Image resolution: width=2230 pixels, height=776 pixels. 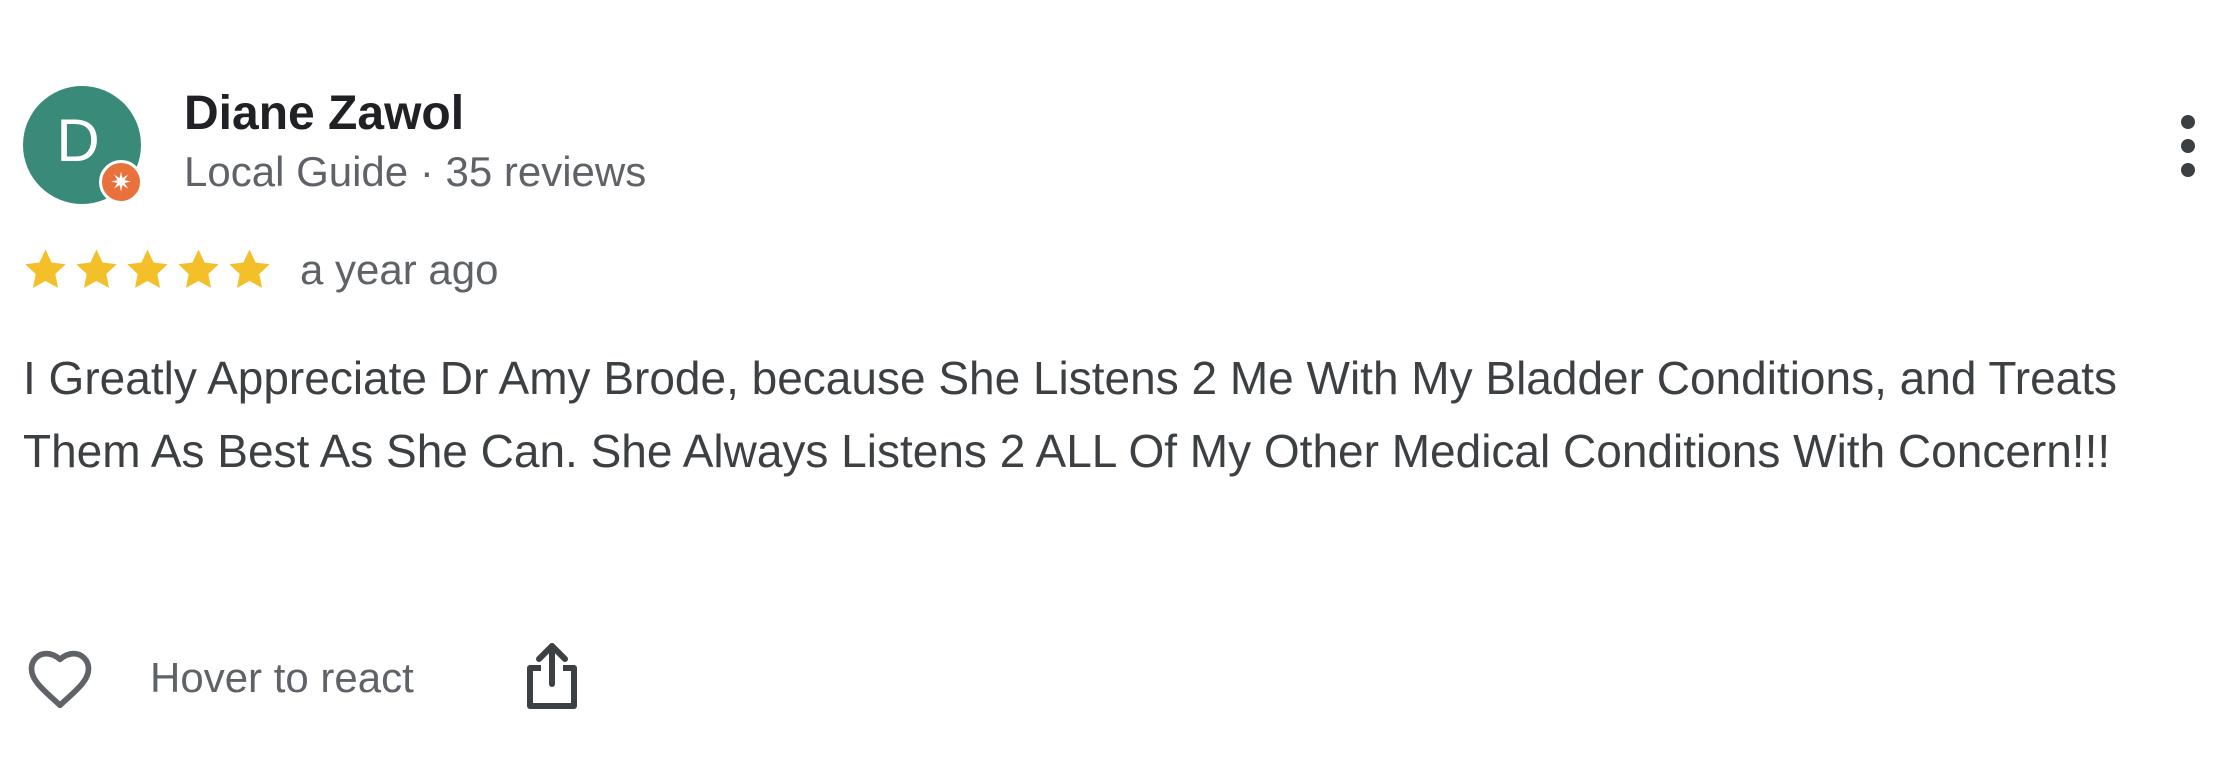 I want to click on share-icon, so click(x=552, y=676).